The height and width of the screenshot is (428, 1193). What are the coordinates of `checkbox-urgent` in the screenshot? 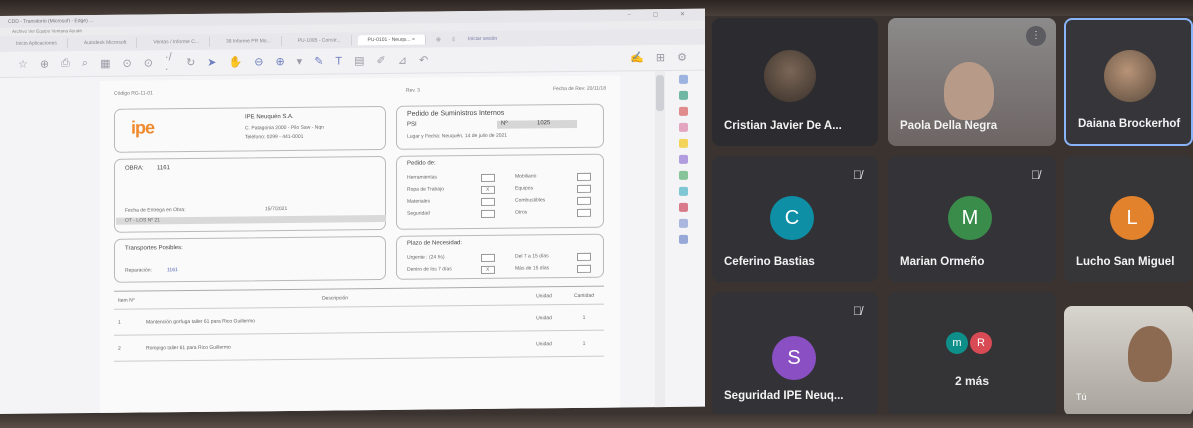 It's located at (488, 257).